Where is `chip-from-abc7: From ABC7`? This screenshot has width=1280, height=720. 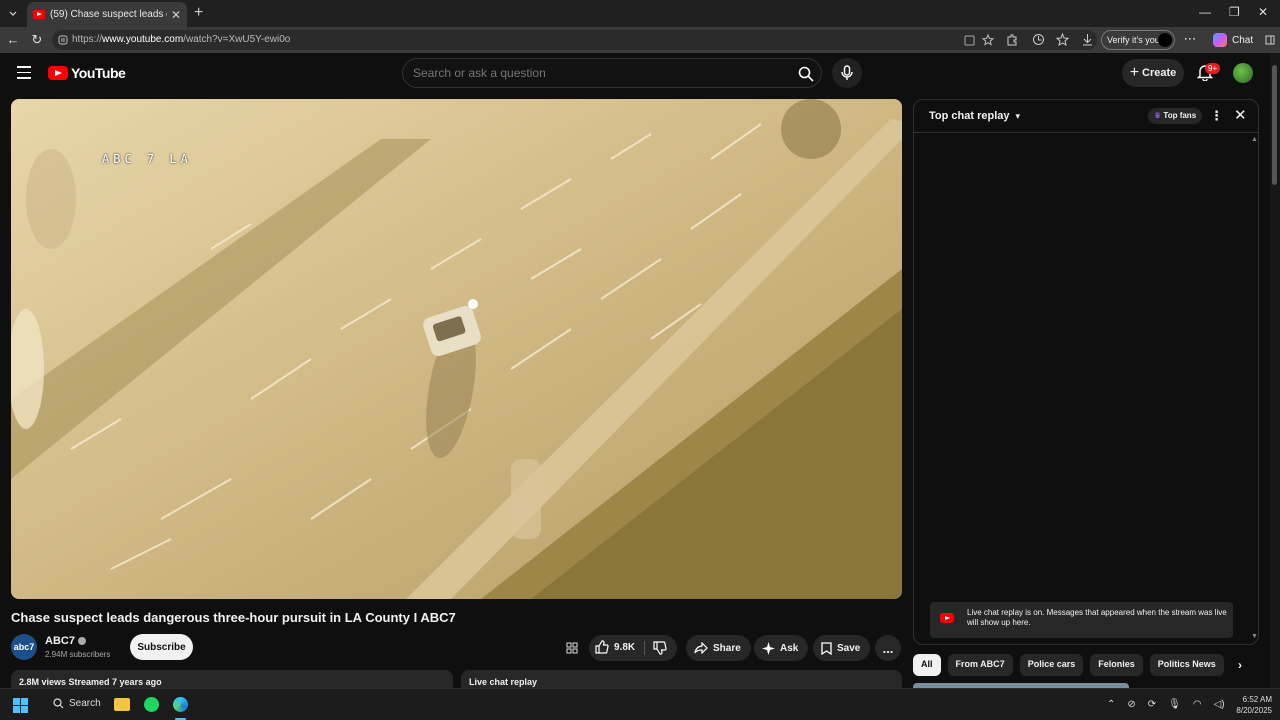
chip-from-abc7: From ABC7 is located at coordinates (980, 665).